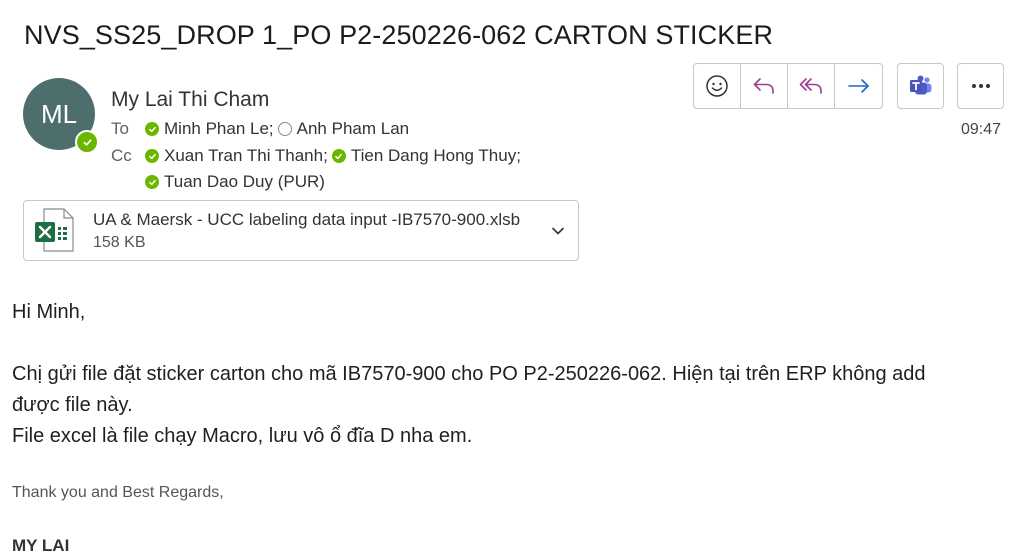  I want to click on teams-icon, so click(920, 85).